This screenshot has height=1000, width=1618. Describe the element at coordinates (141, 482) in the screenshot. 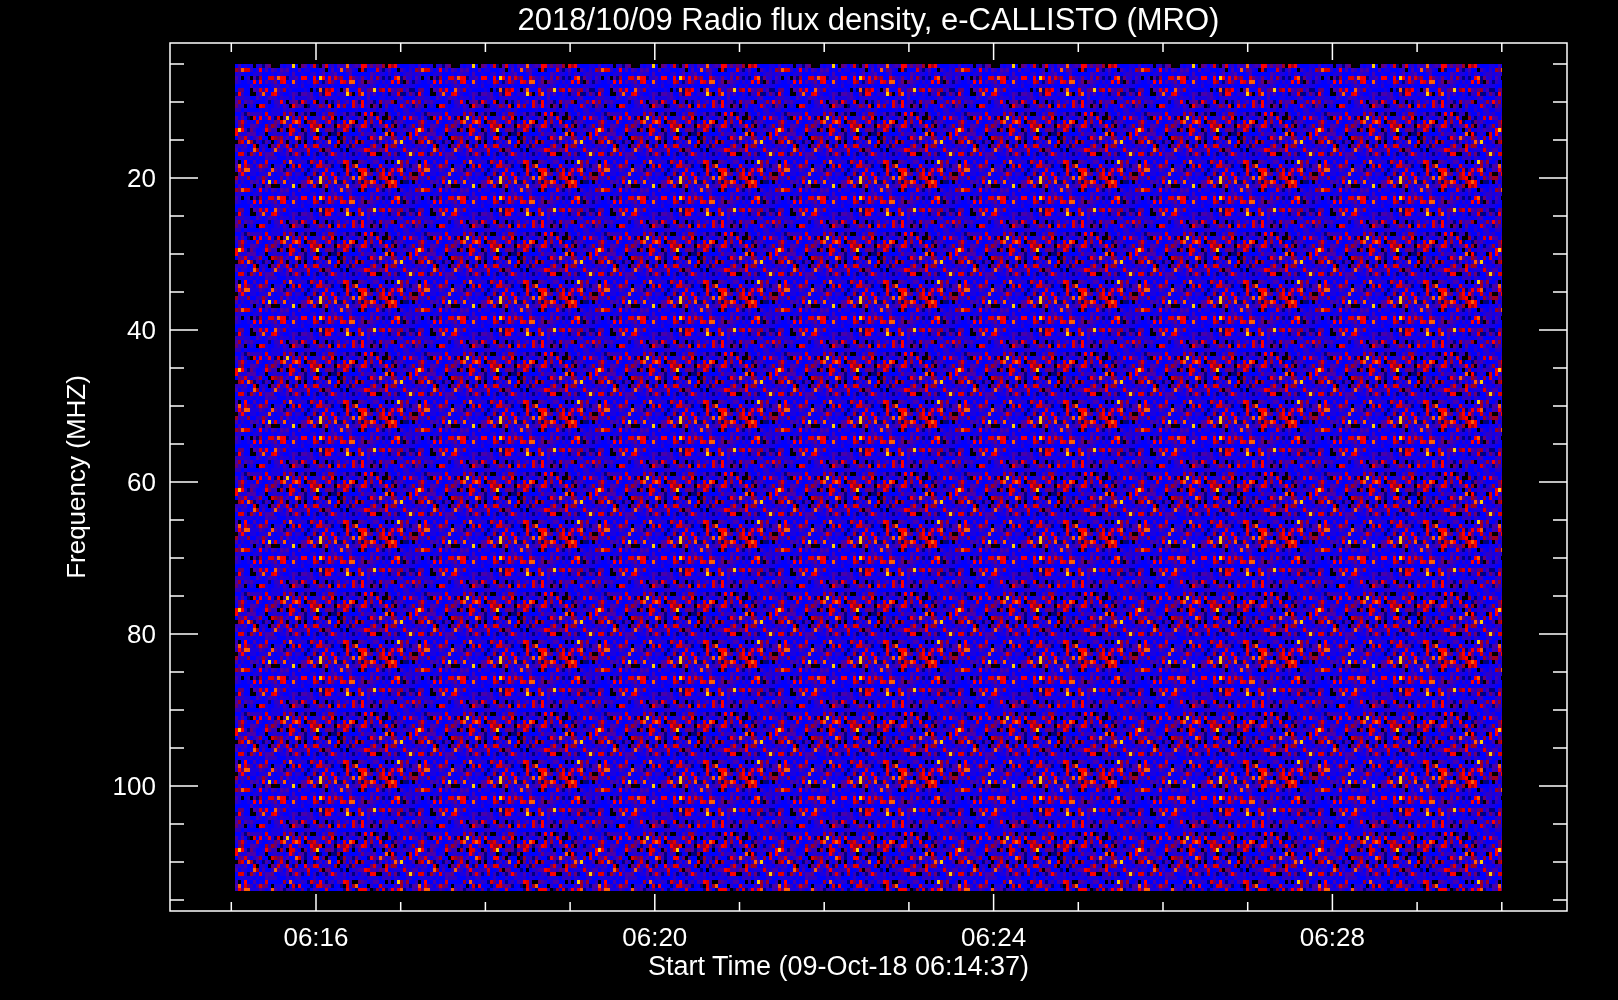

I see `y-tick-label: 60` at that location.